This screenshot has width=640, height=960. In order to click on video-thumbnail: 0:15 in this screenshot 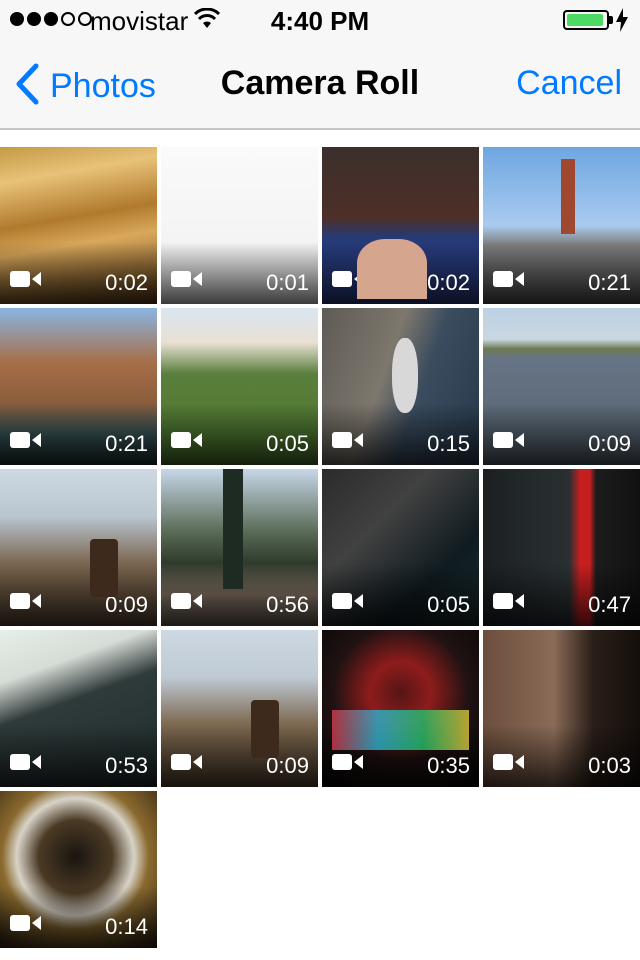, I will do `click(400, 386)`.